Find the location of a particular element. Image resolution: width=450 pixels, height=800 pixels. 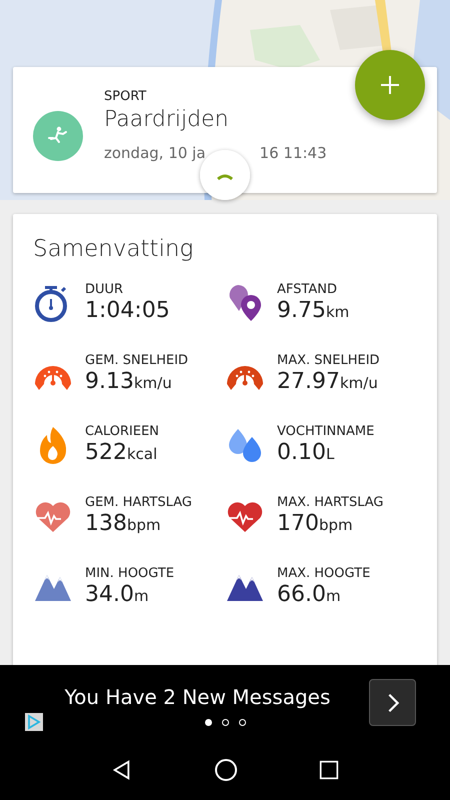

stat-value: 522kcal is located at coordinates (121, 452).